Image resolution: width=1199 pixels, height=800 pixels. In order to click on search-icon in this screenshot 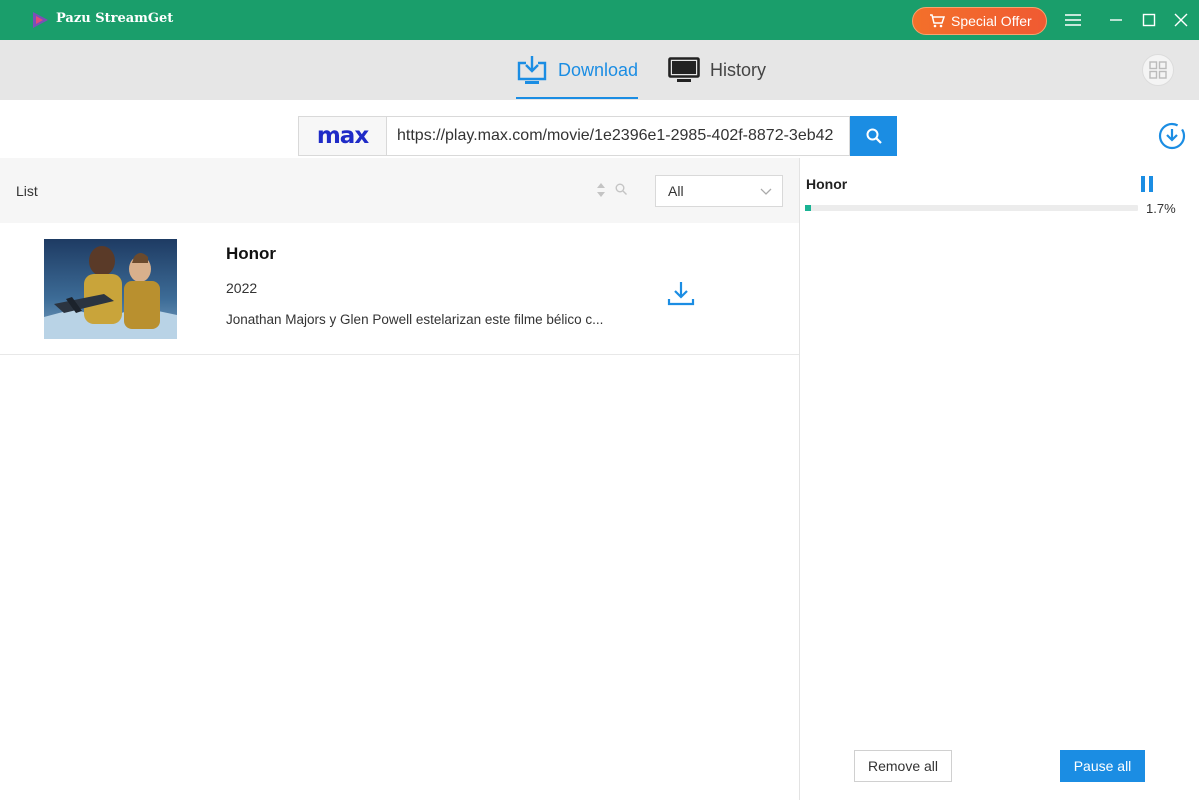, I will do `click(874, 136)`.